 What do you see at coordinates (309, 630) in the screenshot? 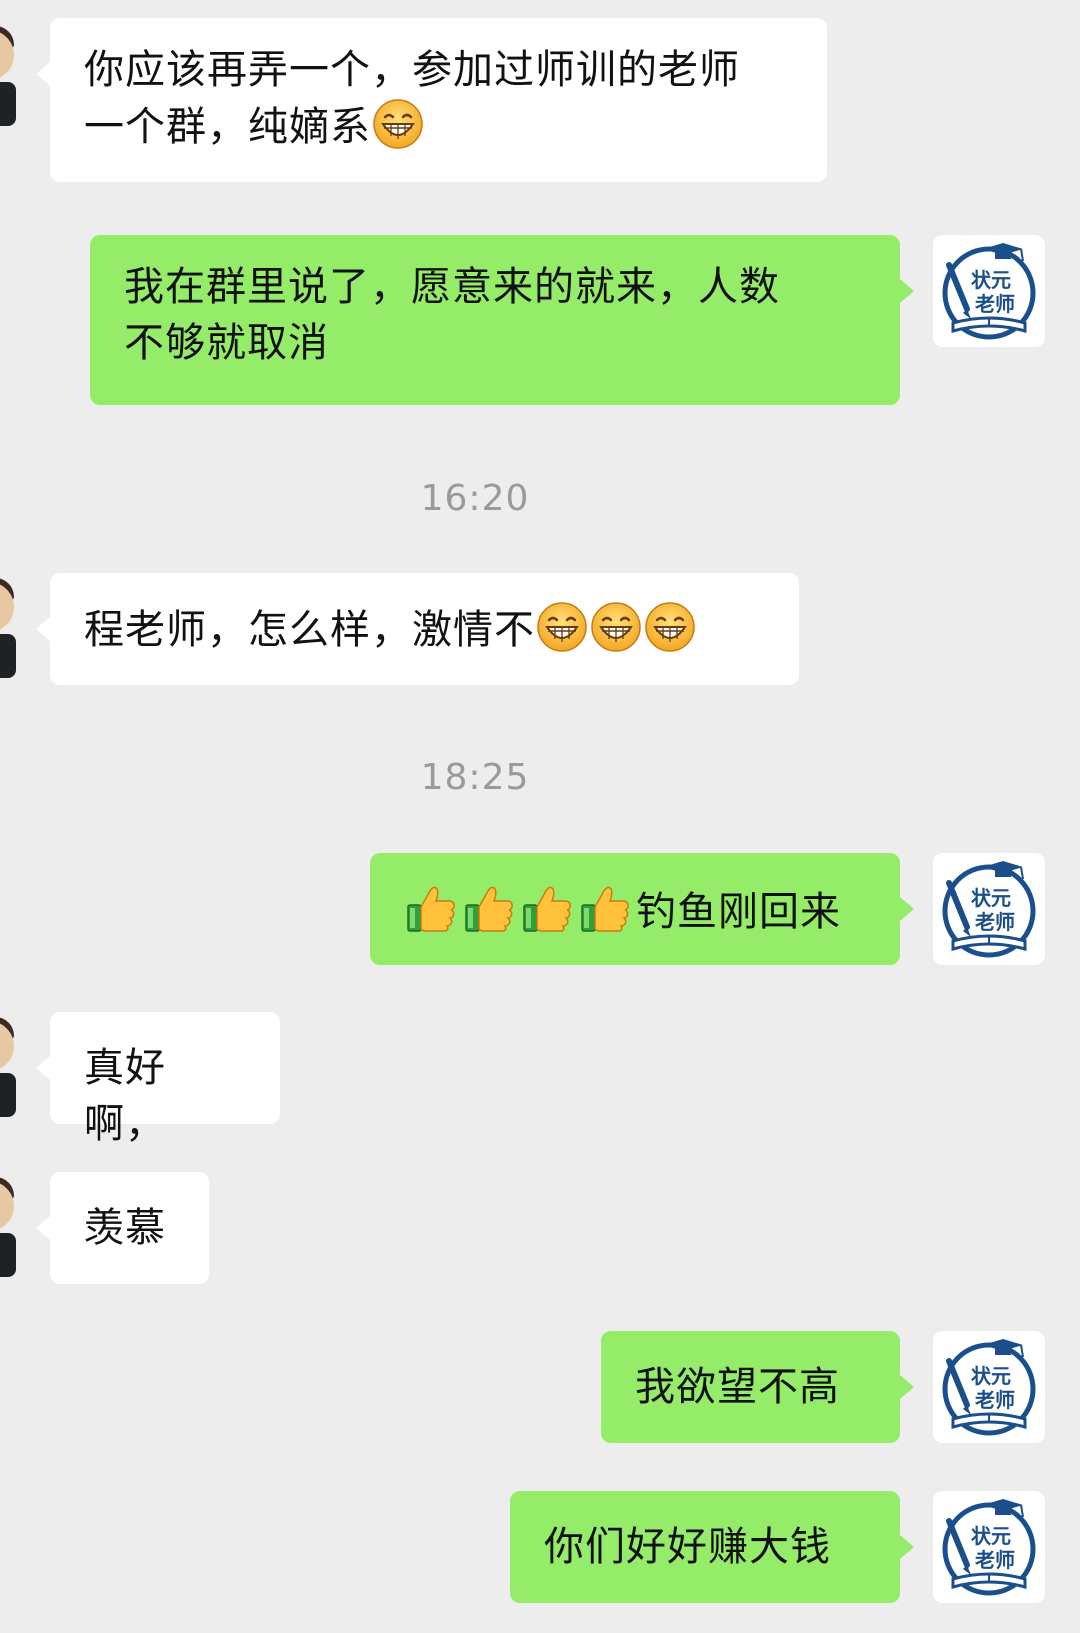
I see `message-text: 程老师，怎么样，激情不` at bounding box center [309, 630].